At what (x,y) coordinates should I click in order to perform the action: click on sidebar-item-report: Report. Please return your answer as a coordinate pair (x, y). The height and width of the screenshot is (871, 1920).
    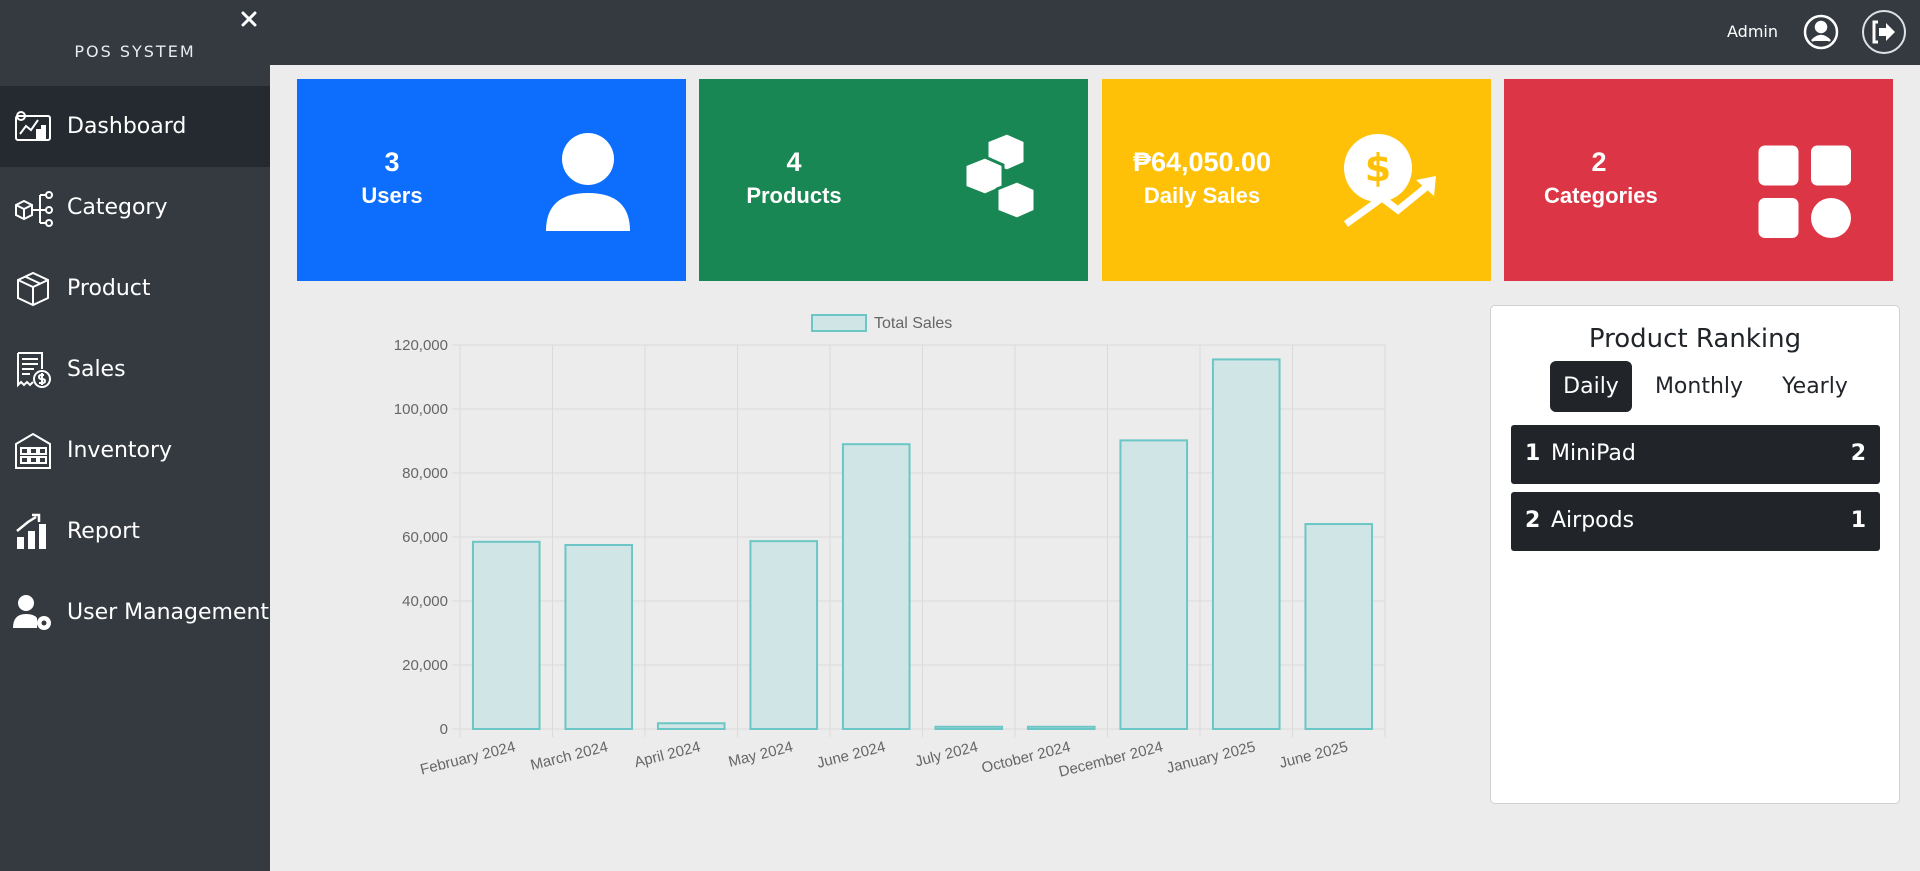
    Looking at the image, I should click on (135, 531).